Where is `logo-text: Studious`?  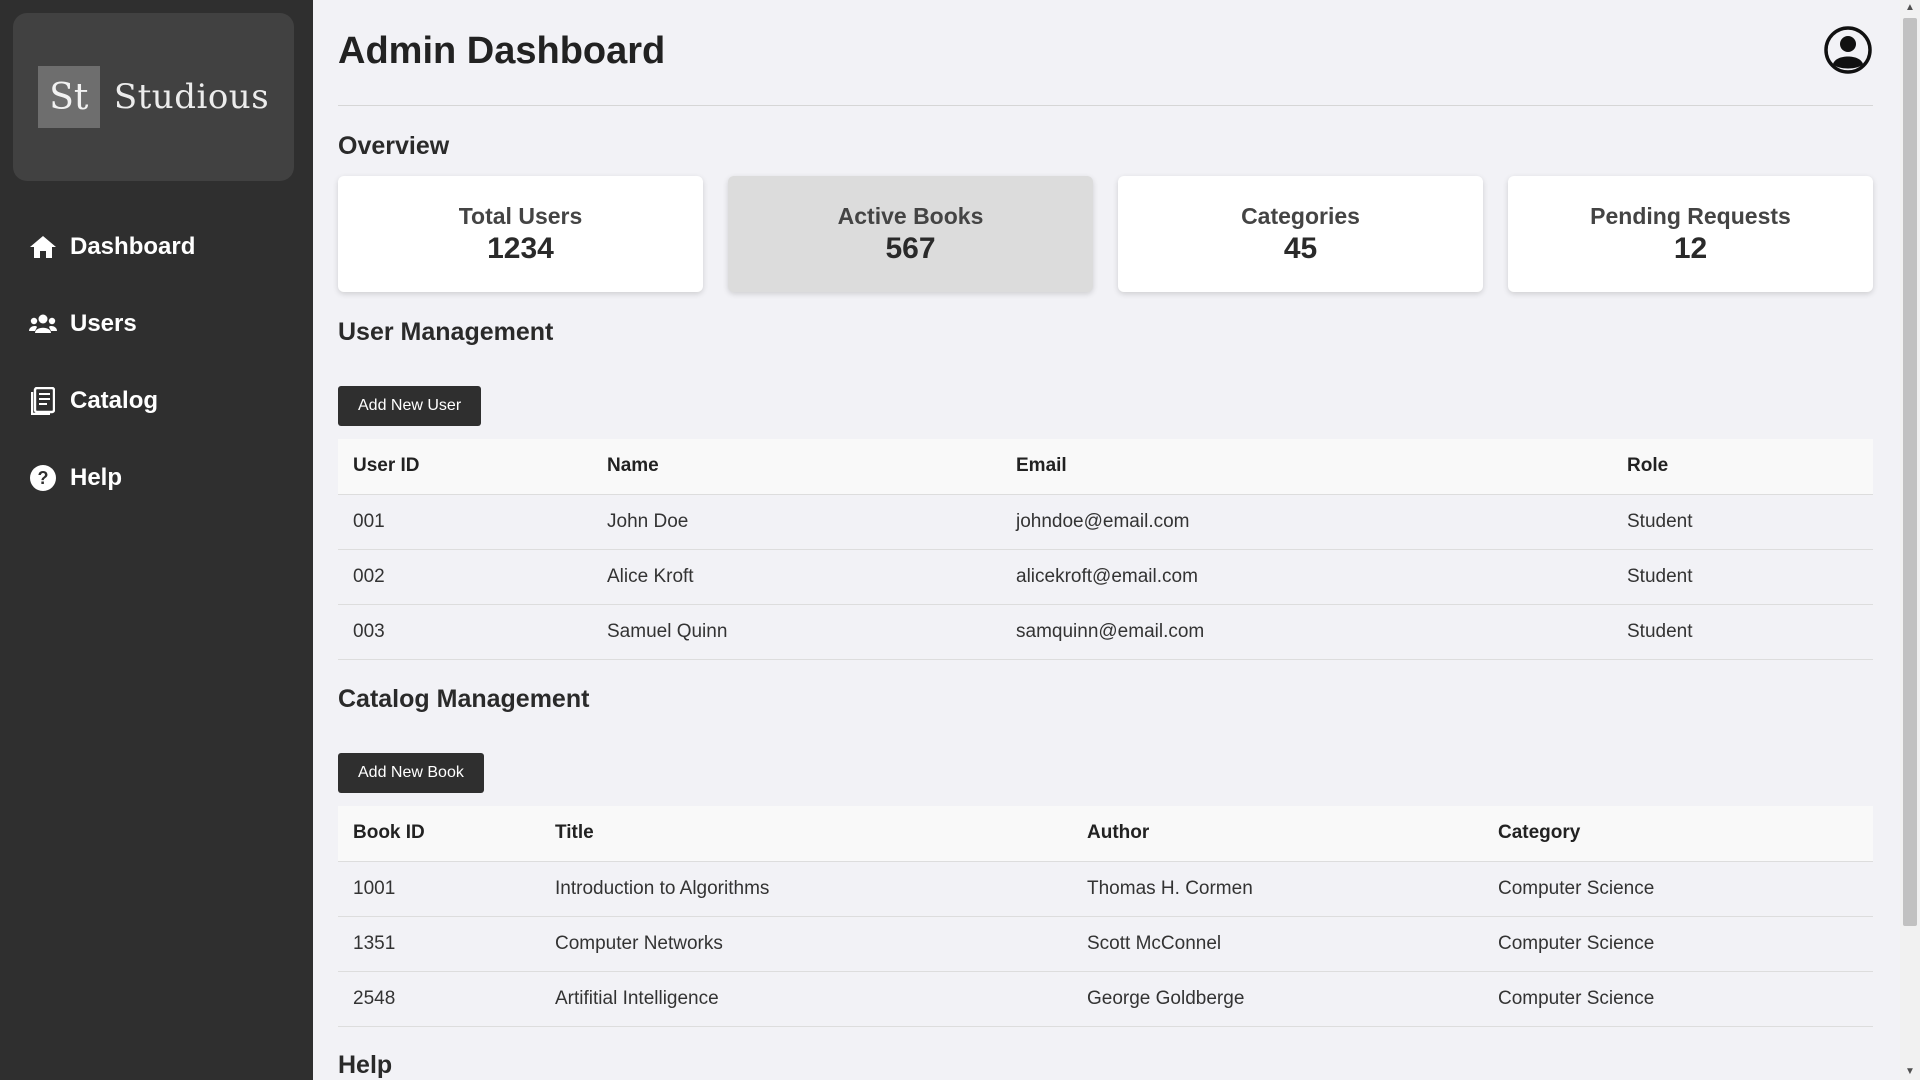
logo-text: Studious is located at coordinates (191, 97).